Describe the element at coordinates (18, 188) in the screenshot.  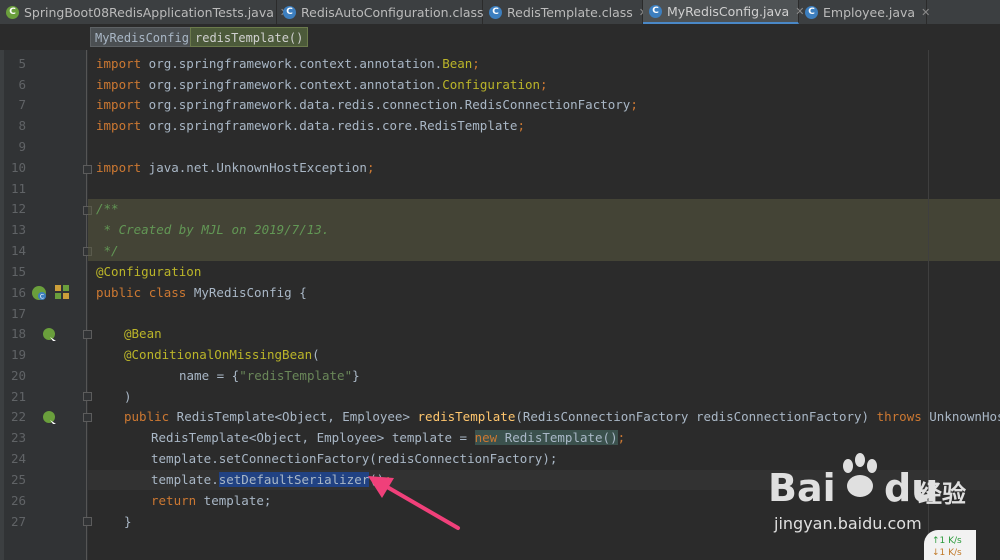
I see `line-number: 11` at that location.